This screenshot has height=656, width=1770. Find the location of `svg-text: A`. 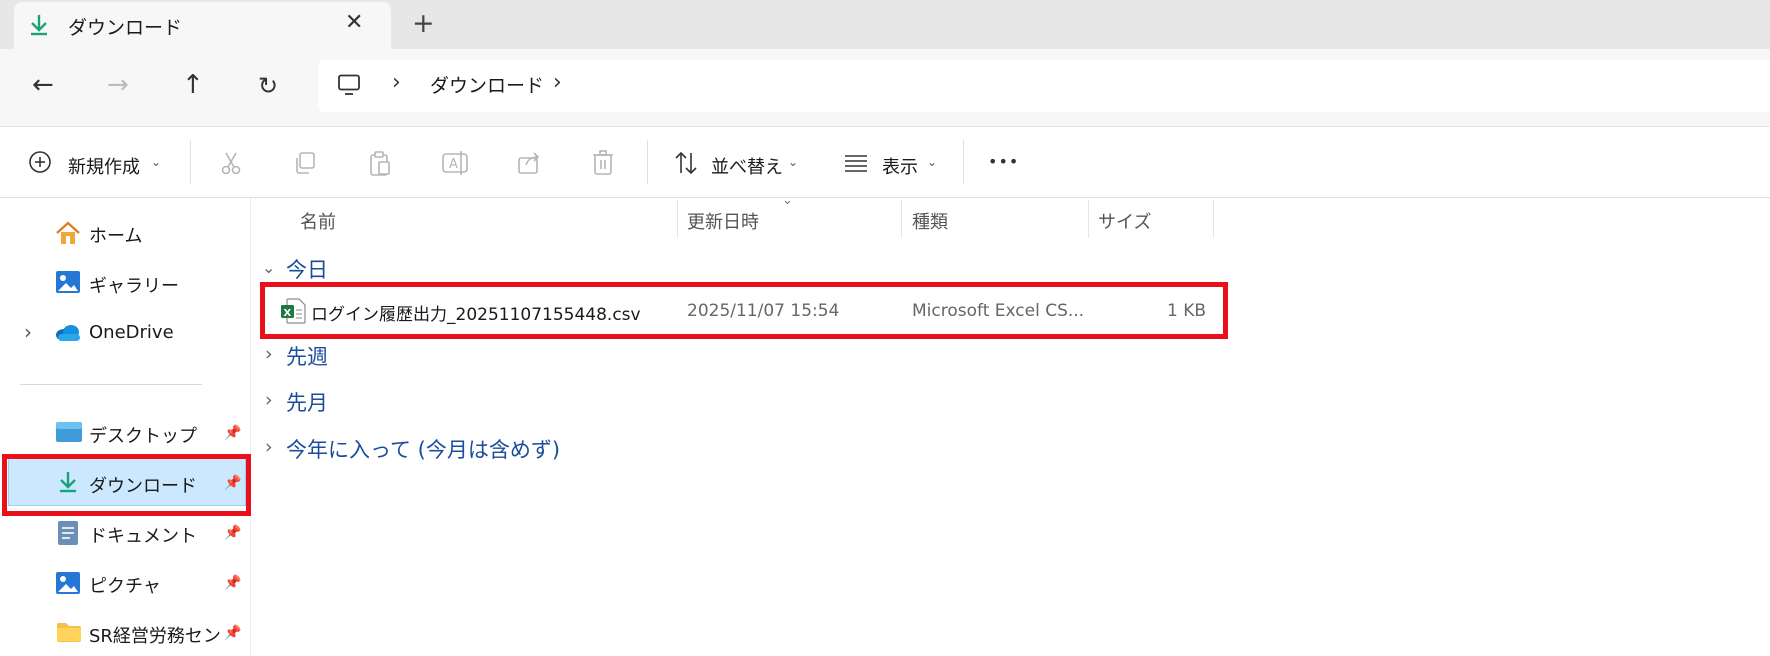

svg-text: A is located at coordinates (453, 164).